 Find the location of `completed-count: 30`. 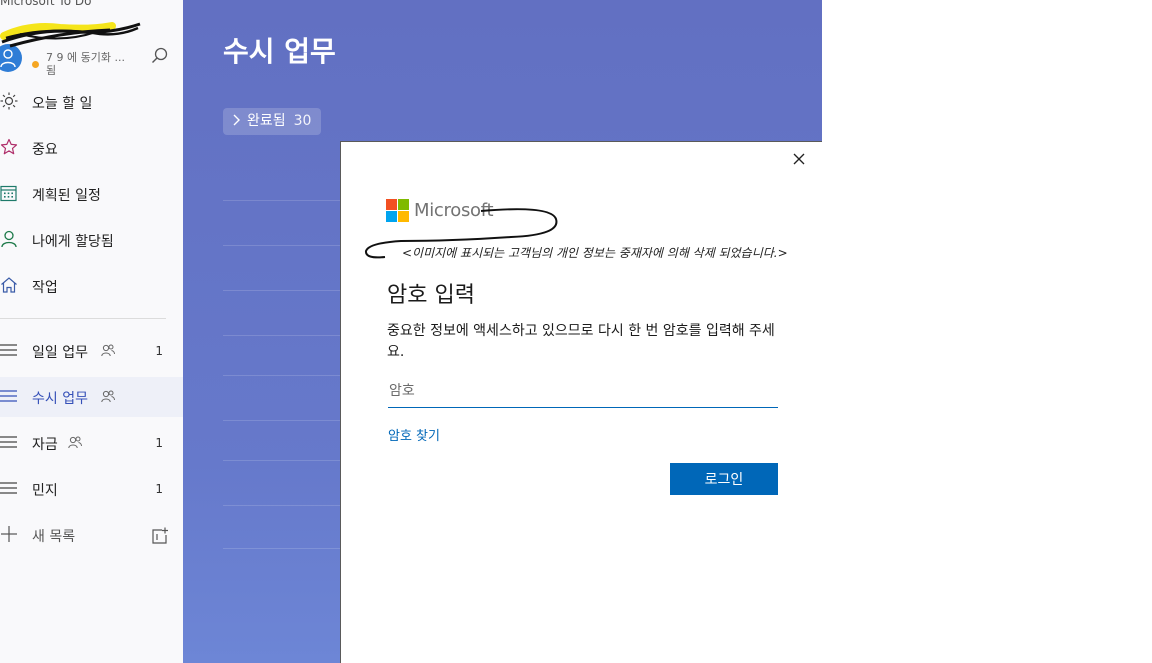

completed-count: 30 is located at coordinates (302, 121).